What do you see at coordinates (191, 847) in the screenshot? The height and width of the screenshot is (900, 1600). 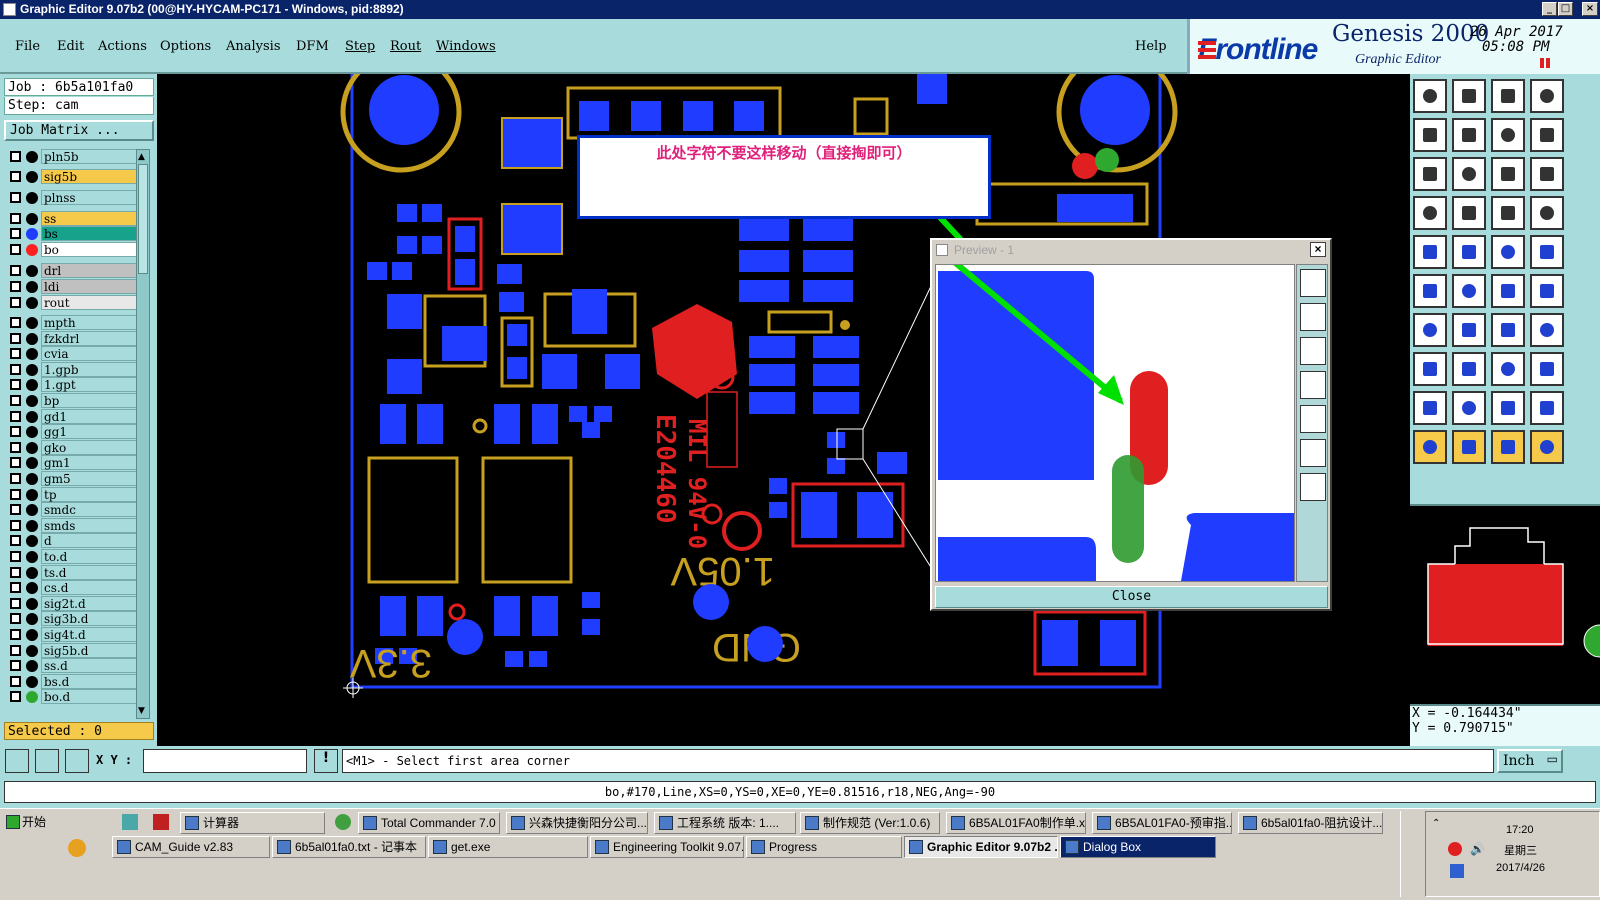 I see `taskbar-item: CAM_Guide v2.83` at bounding box center [191, 847].